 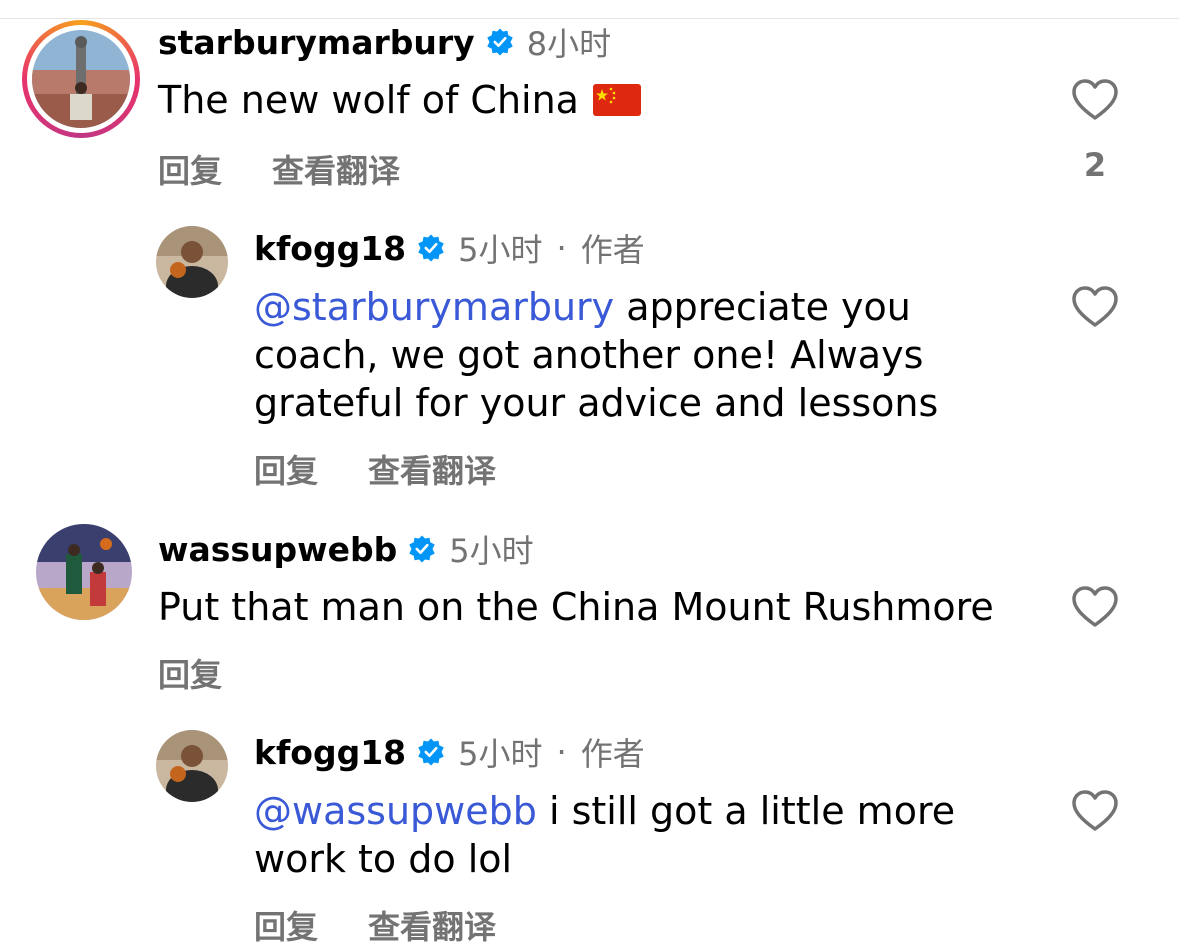 I want to click on comment-text: The new wolf of China, so click(x=399, y=100).